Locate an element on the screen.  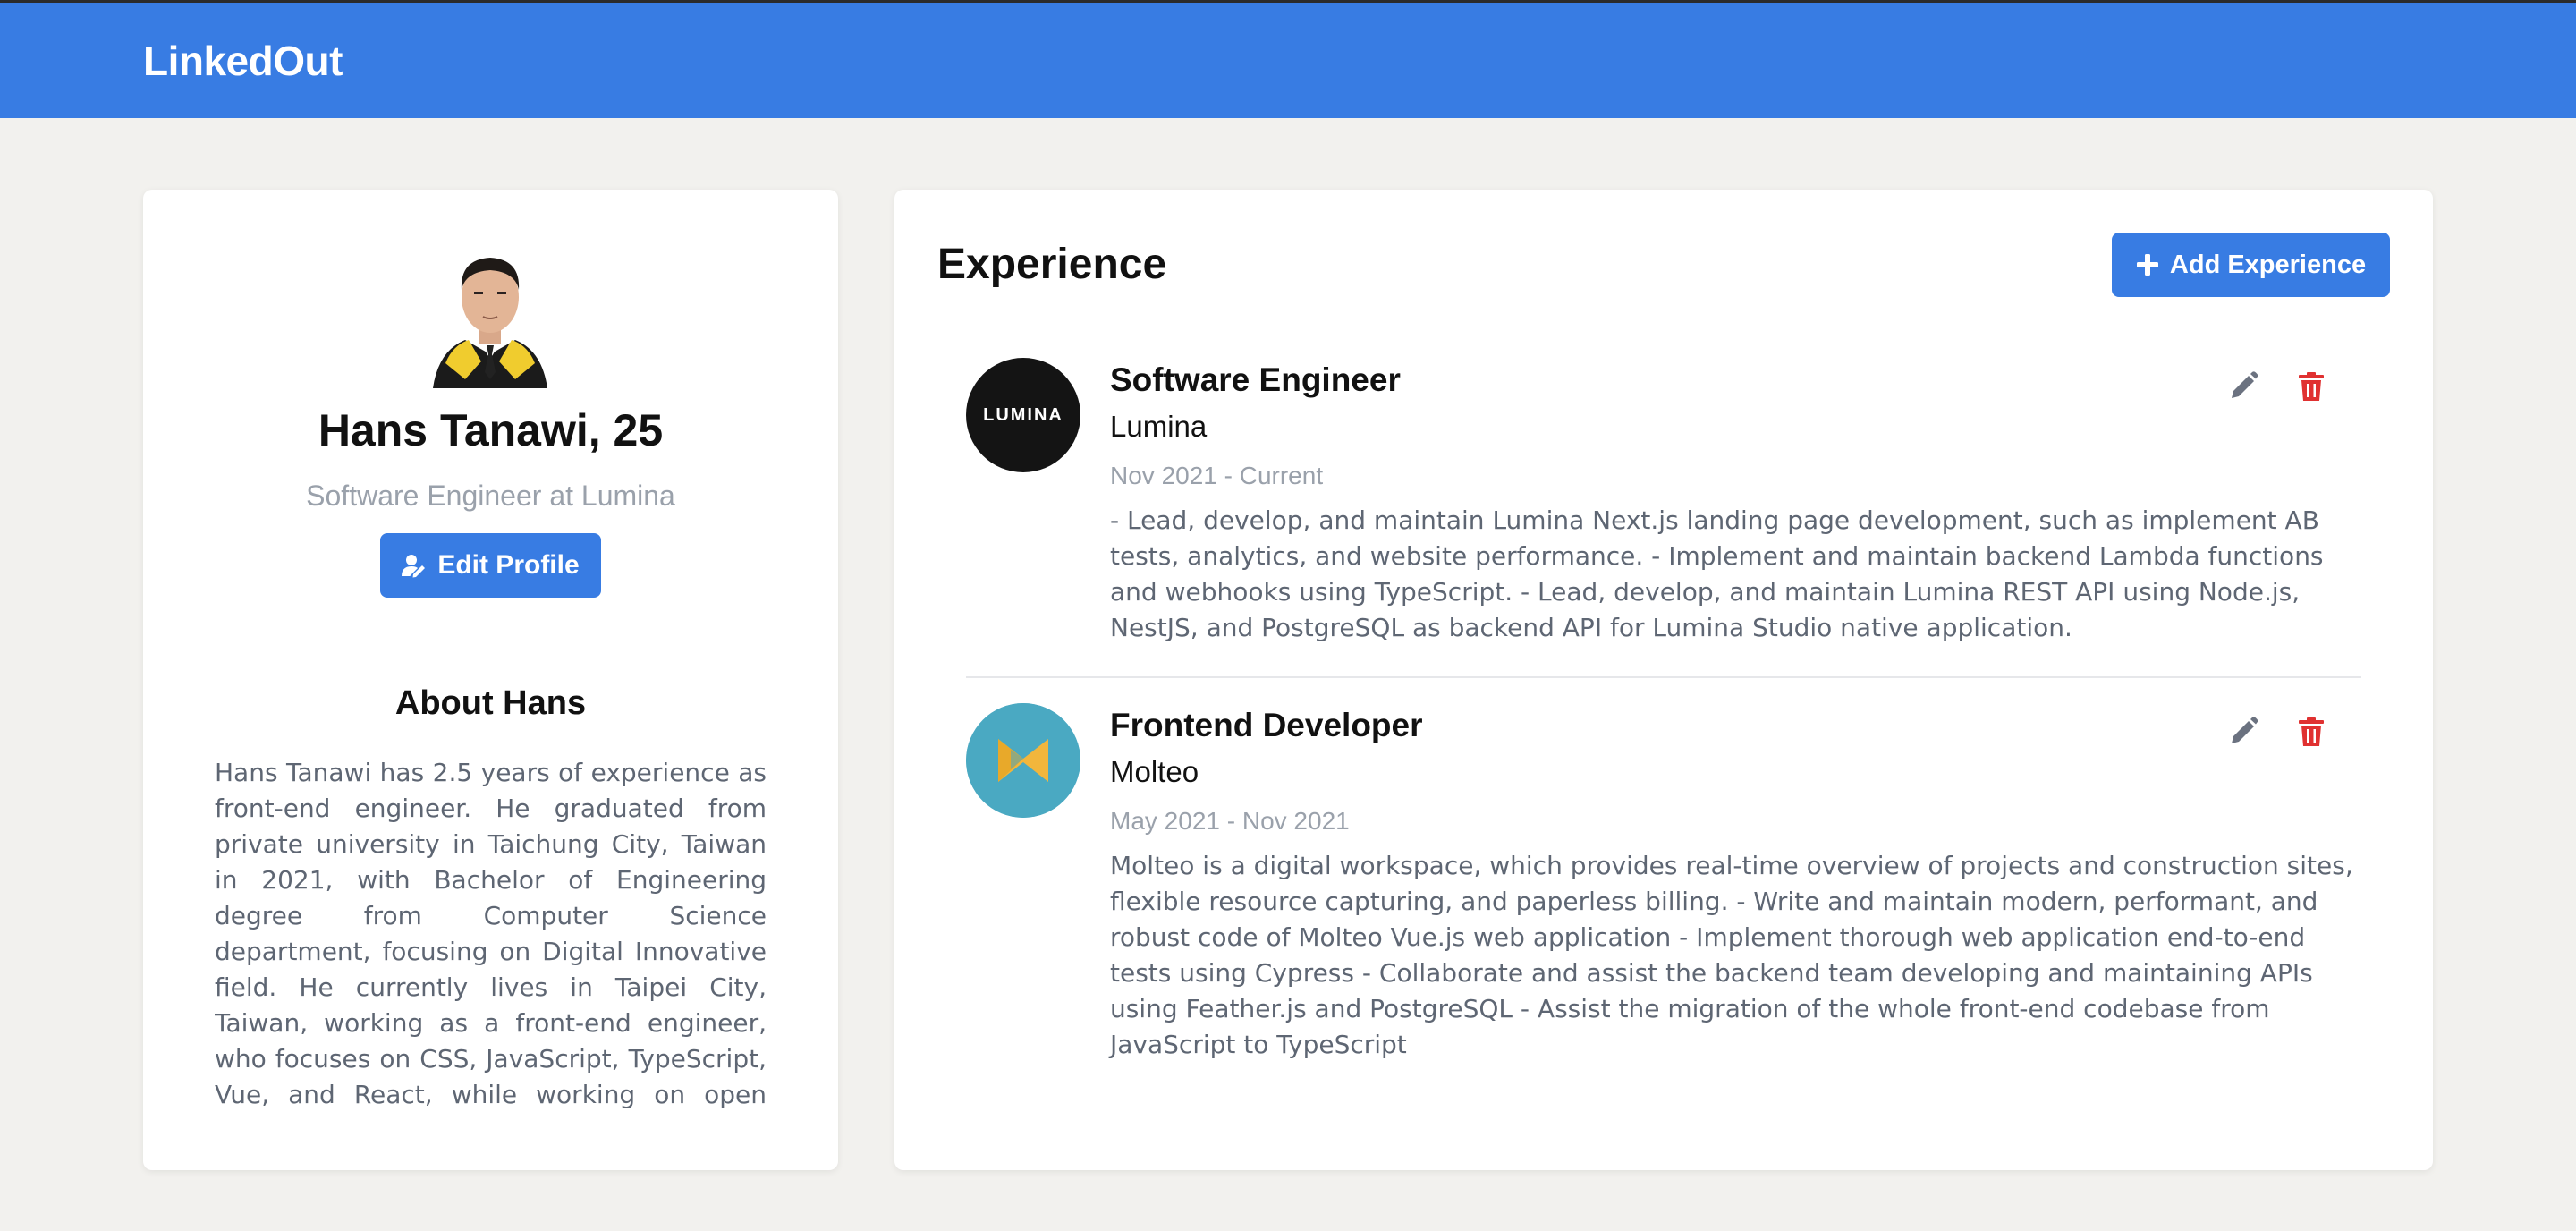
employment-period: Nov 2021 - Current is located at coordinates (1217, 475).